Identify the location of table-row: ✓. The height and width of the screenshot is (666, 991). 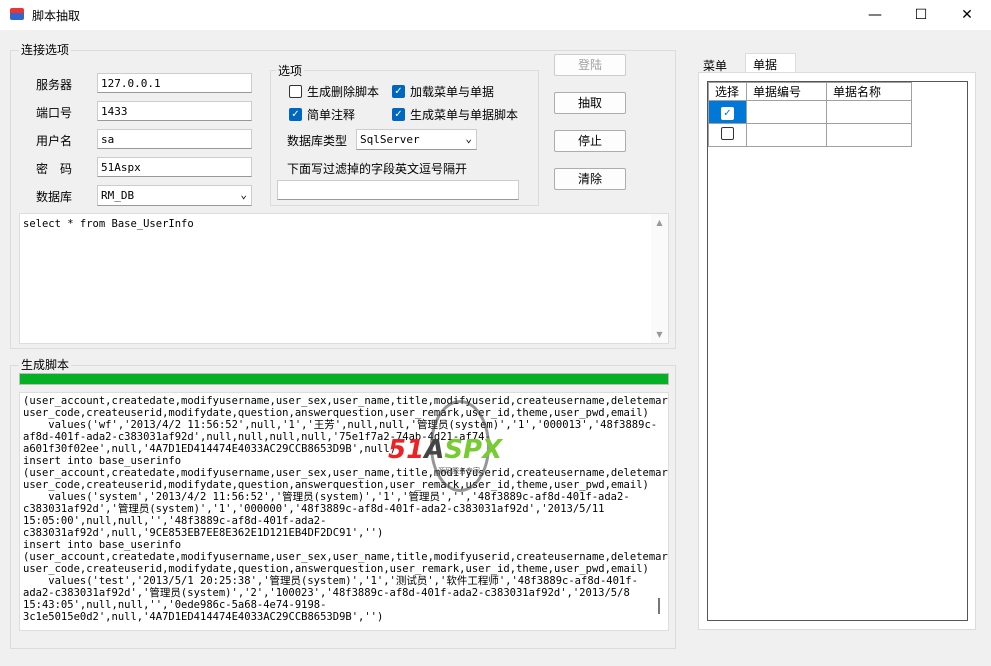
(810, 112).